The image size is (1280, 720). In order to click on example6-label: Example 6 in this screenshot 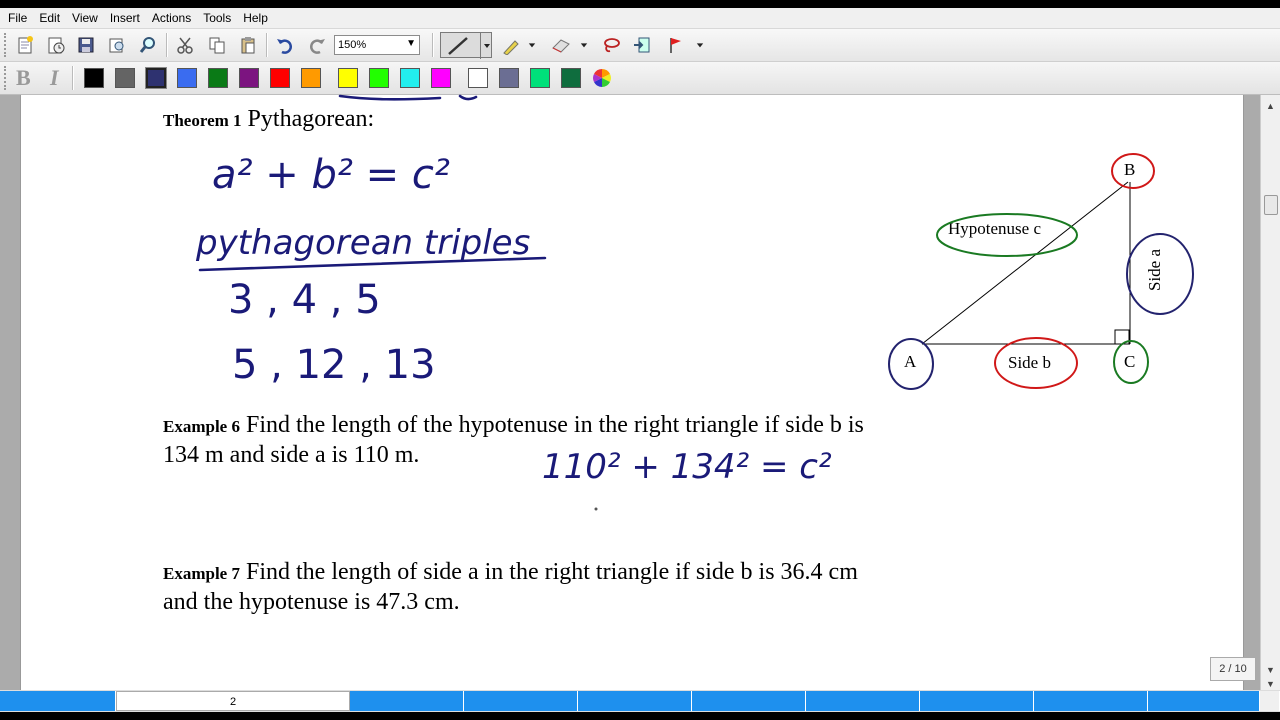, I will do `click(201, 426)`.